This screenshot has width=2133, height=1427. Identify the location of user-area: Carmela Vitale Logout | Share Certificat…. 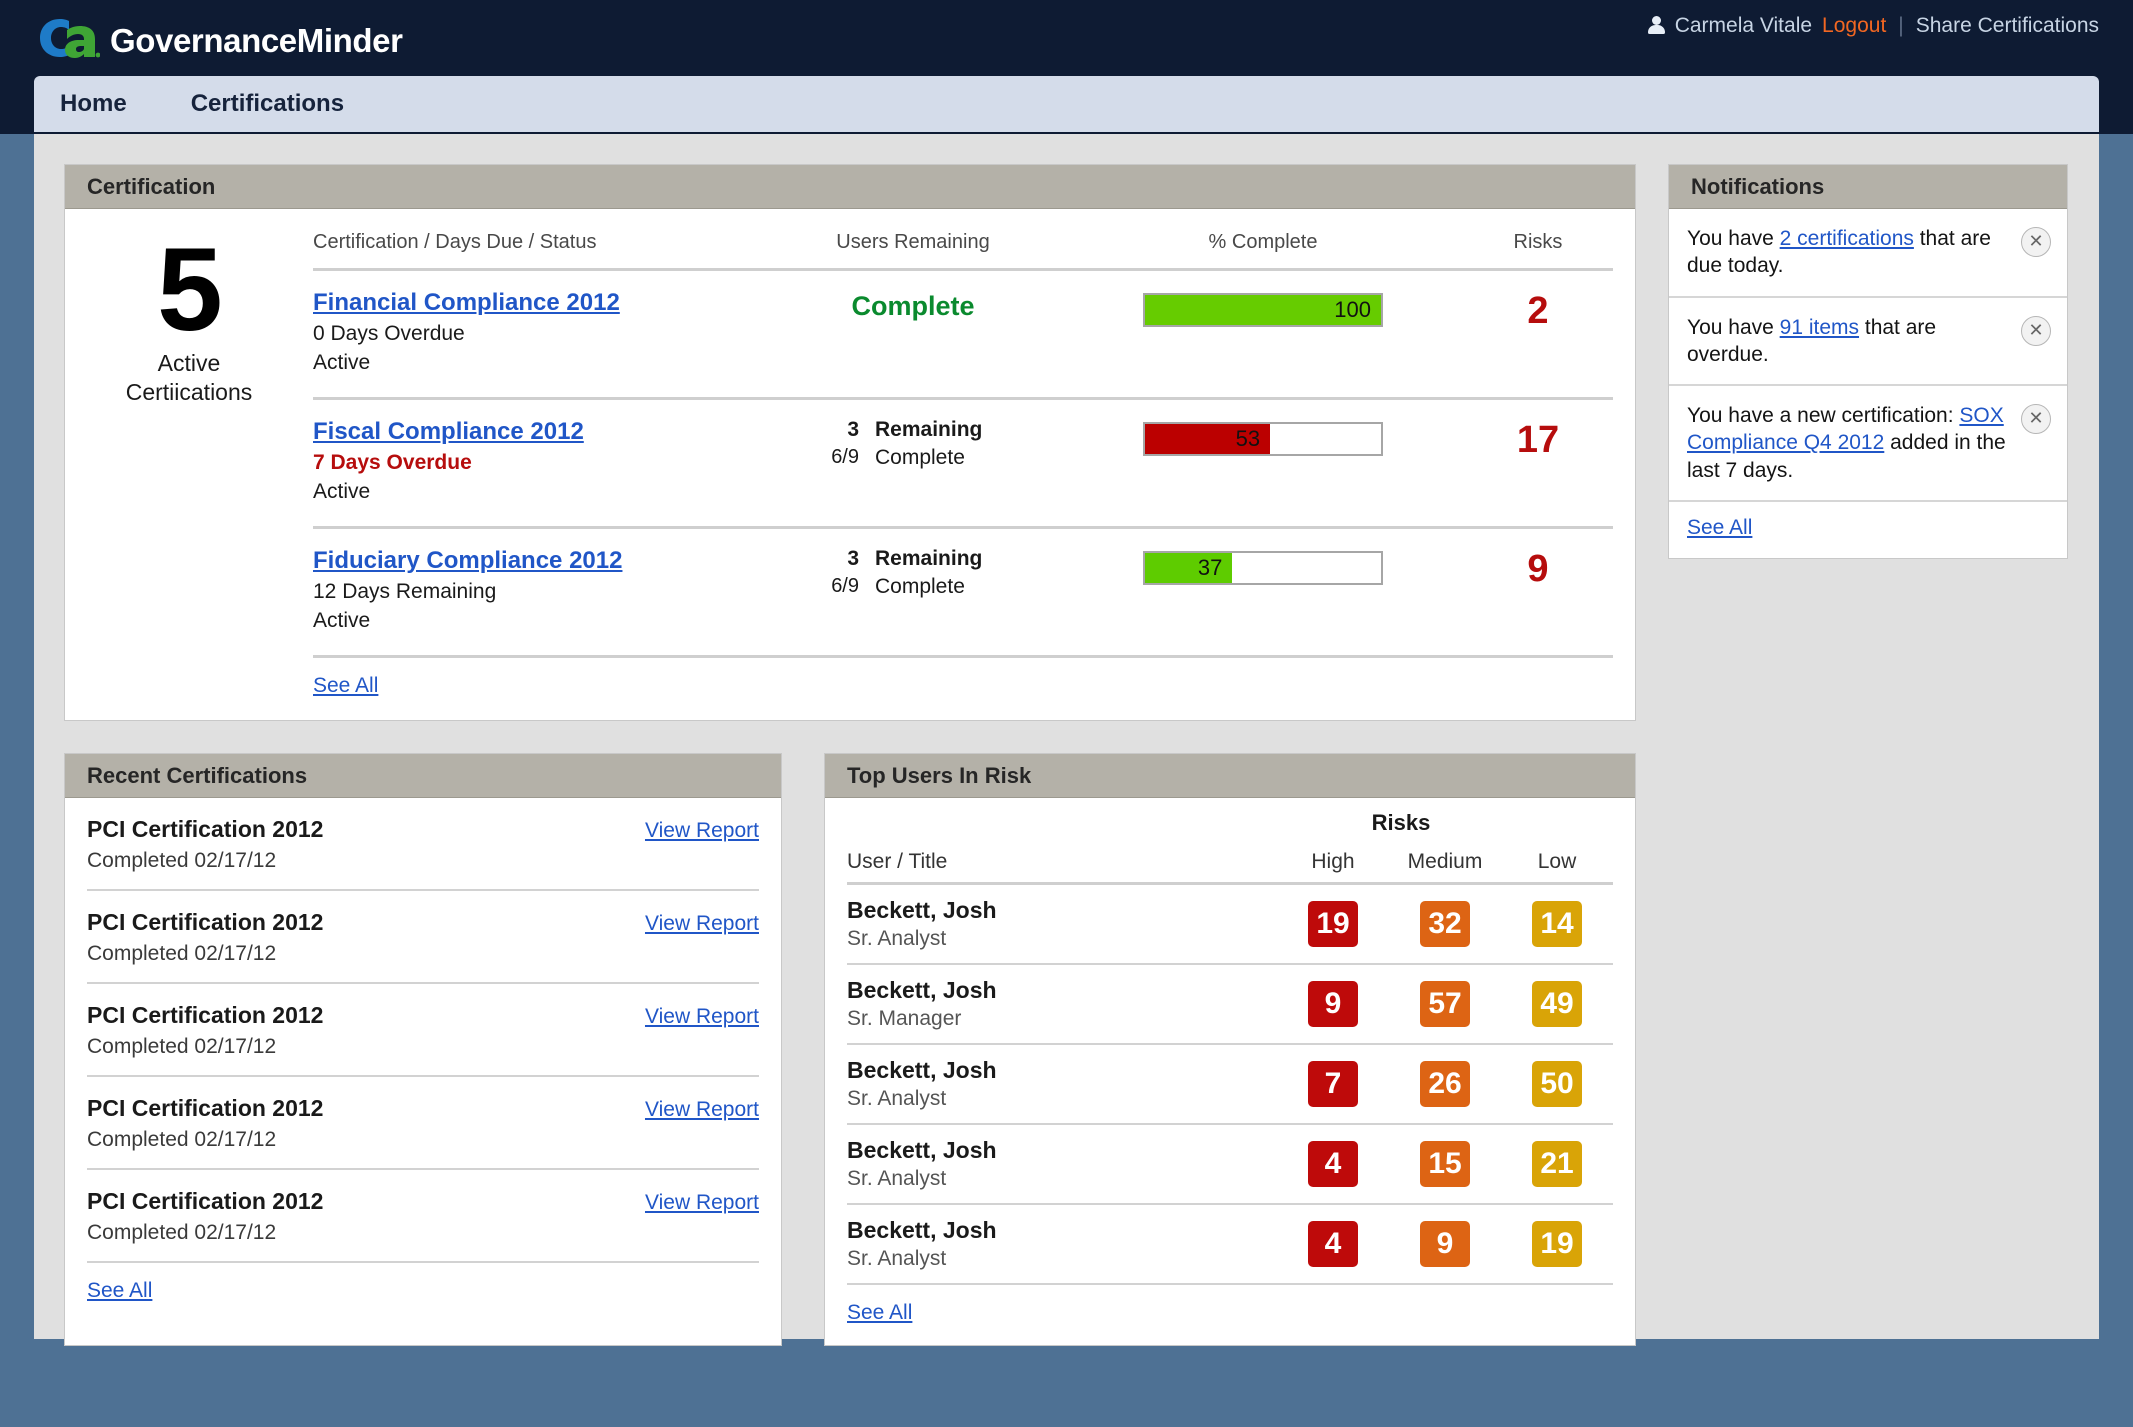
(1873, 26).